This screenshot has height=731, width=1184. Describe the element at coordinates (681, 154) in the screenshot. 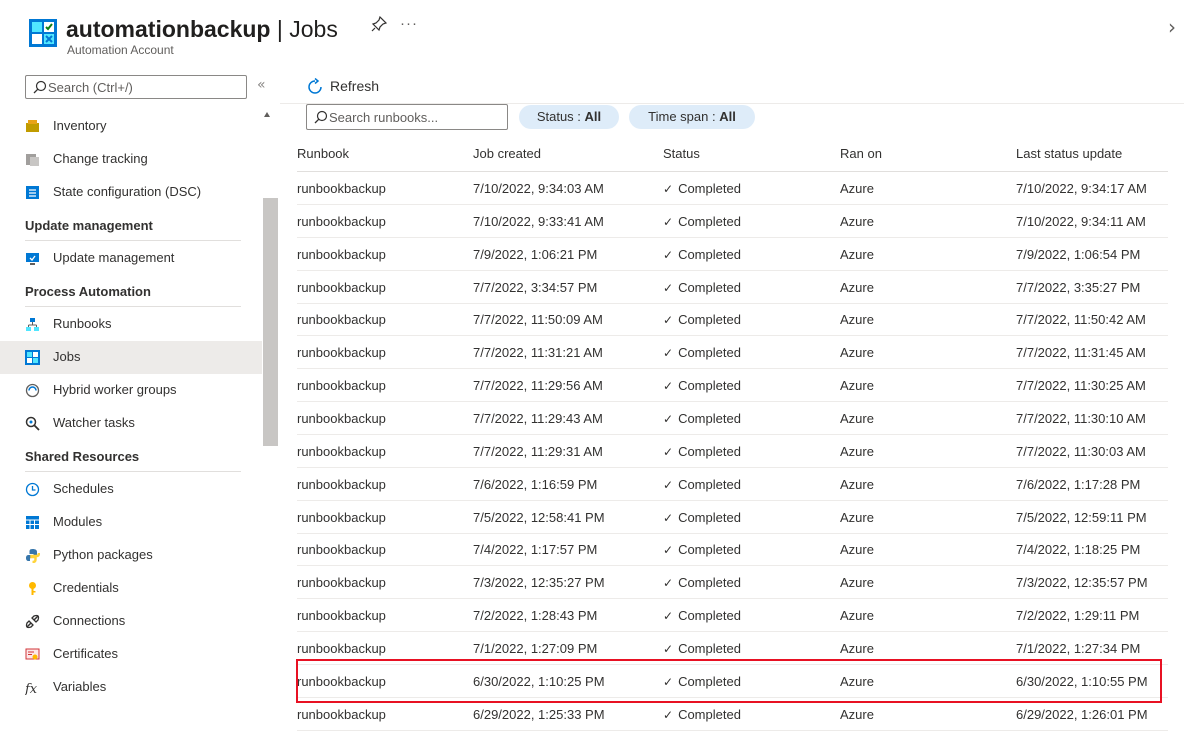

I see `column-header-status: Status` at that location.